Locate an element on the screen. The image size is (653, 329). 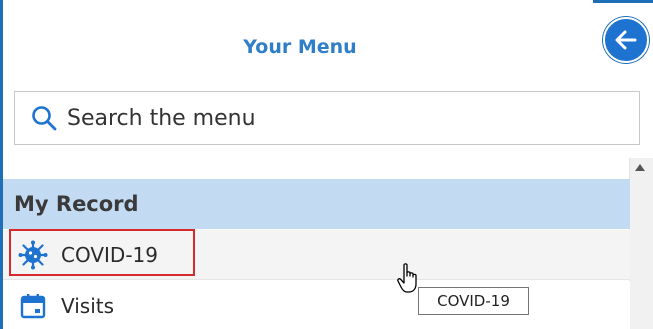
virus-icon is located at coordinates (33, 255).